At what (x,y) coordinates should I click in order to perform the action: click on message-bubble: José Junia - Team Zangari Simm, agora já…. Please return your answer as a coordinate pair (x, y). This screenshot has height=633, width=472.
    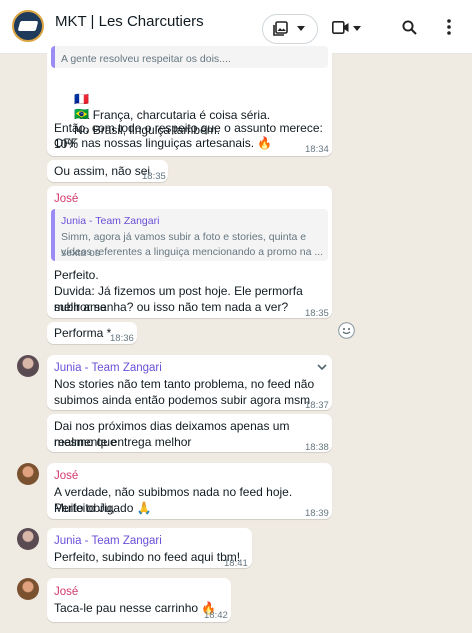
    Looking at the image, I should click on (189, 252).